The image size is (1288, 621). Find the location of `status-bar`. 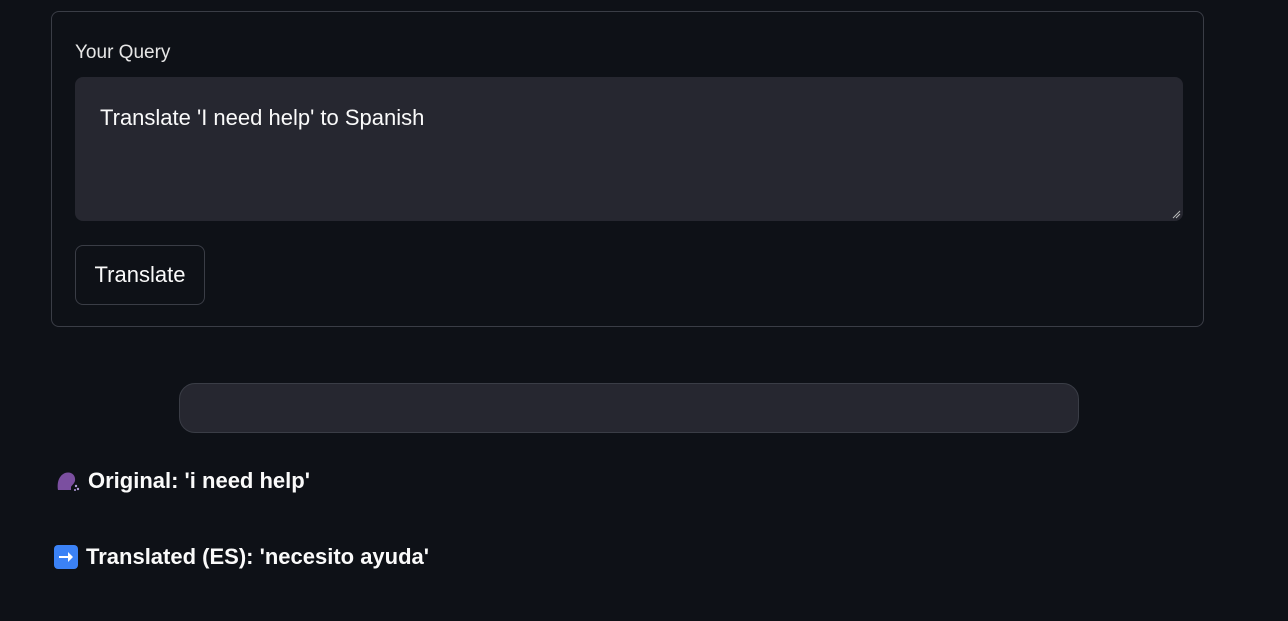

status-bar is located at coordinates (629, 408).